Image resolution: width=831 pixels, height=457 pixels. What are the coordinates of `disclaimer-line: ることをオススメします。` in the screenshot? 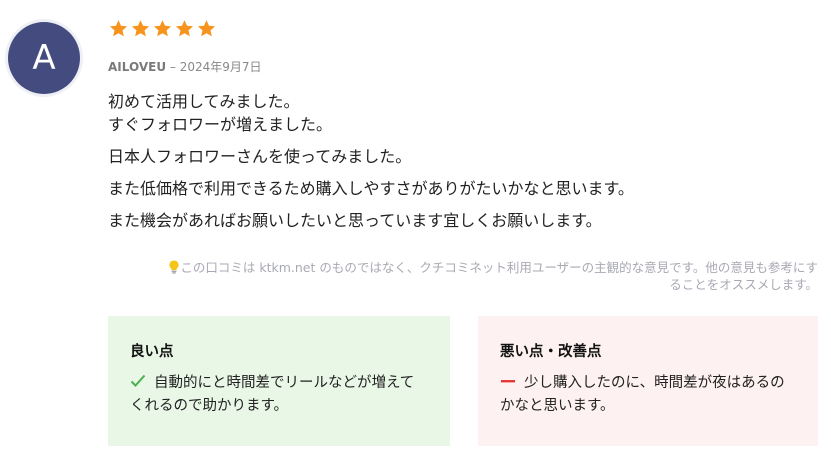 It's located at (743, 284).